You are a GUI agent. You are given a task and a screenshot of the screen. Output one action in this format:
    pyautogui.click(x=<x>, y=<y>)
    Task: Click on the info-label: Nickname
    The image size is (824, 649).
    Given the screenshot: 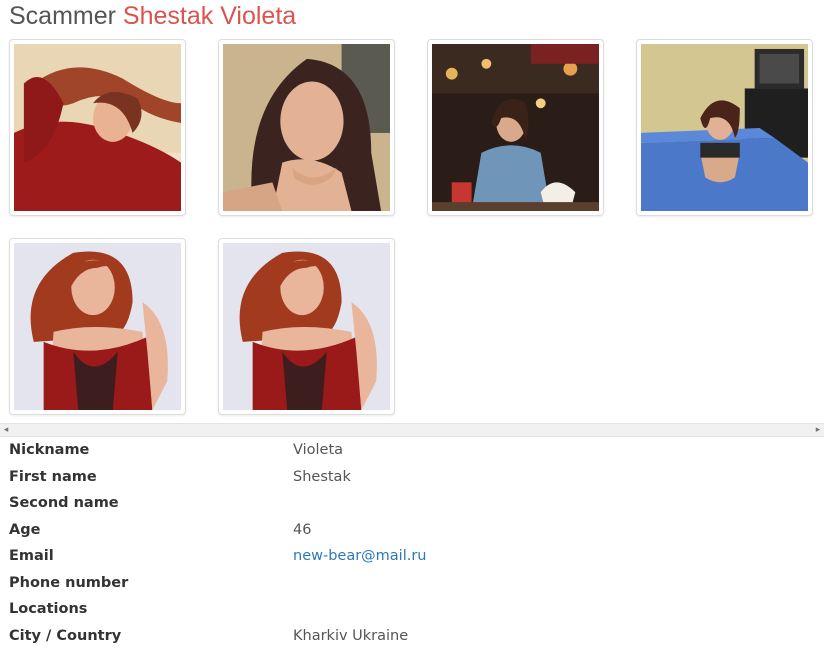 What is the action you would take?
    pyautogui.click(x=49, y=450)
    